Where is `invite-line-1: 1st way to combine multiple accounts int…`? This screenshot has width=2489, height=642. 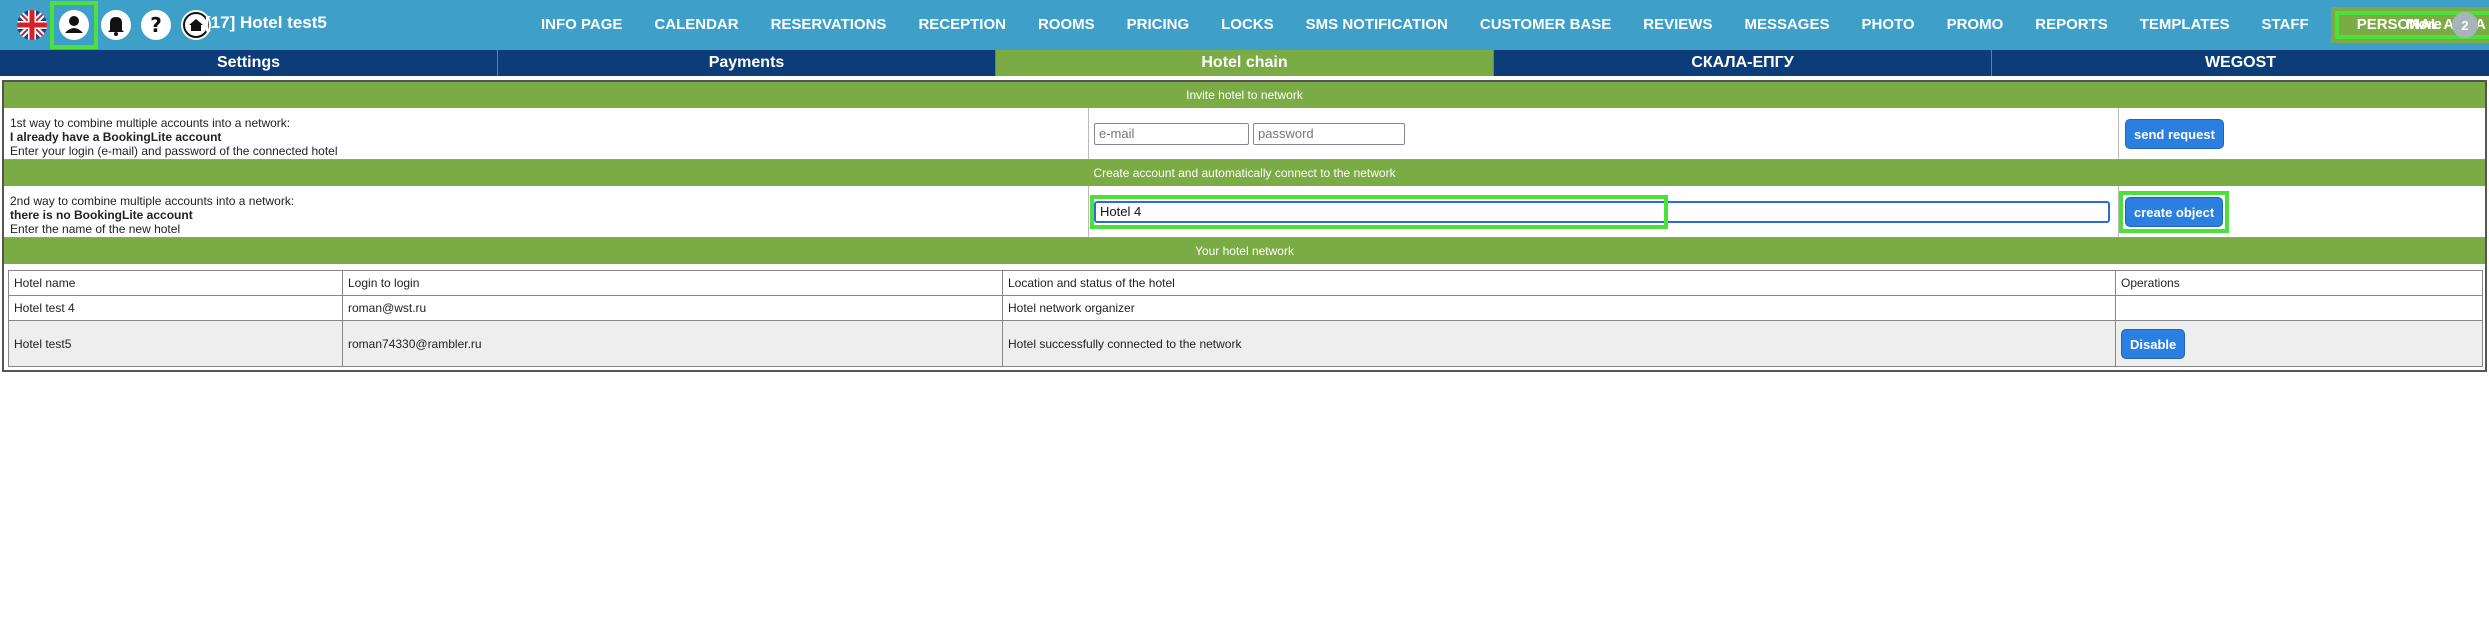
invite-line-1: 1st way to combine multiple accounts int… is located at coordinates (150, 123).